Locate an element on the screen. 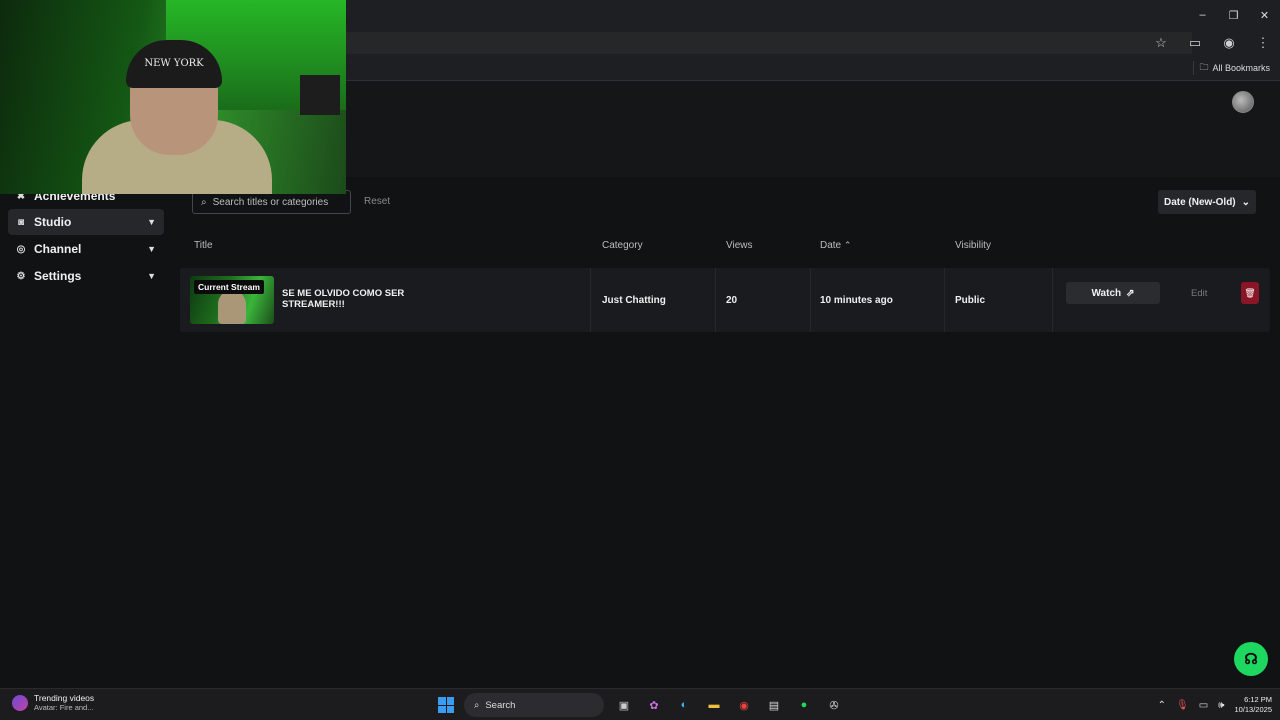 The image size is (1280, 720). volume-icon: 🕪 is located at coordinates (1221, 705).